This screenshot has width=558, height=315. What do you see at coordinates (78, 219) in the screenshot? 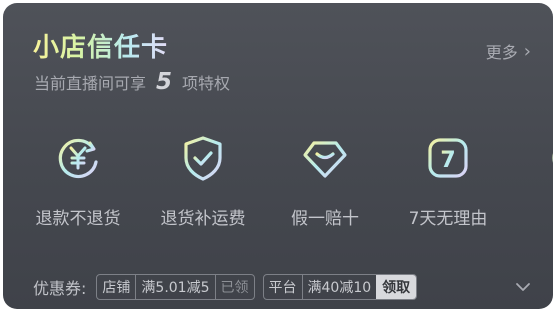
I see `privilege-label: 退款不退货` at bounding box center [78, 219].